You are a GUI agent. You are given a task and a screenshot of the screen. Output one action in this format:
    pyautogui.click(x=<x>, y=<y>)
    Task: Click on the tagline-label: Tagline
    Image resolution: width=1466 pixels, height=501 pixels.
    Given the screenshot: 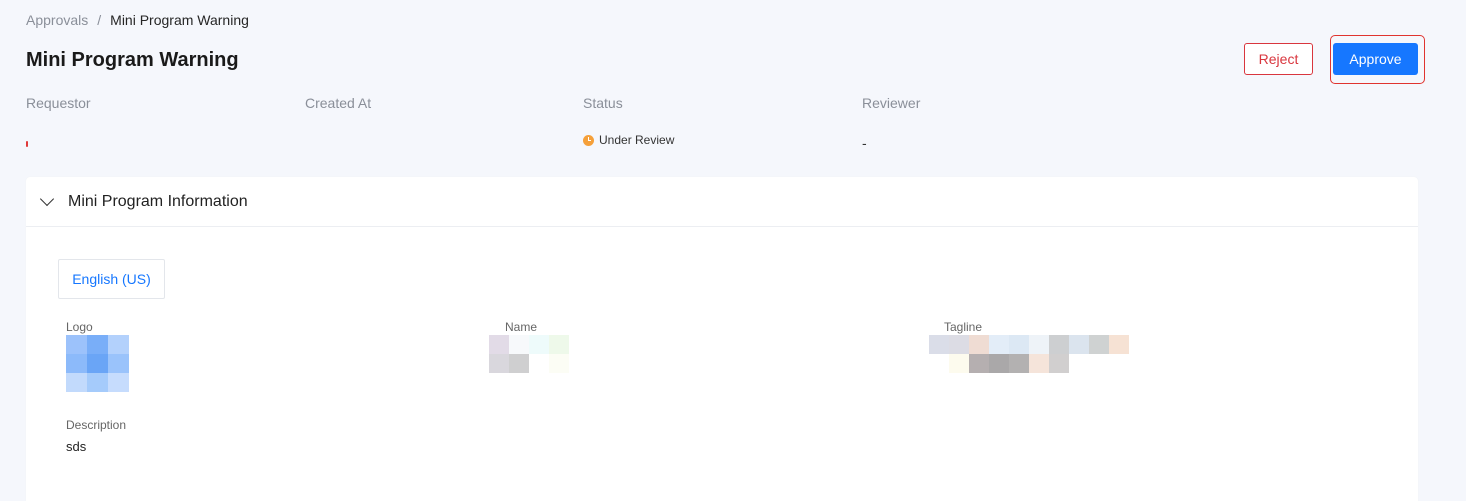 What is the action you would take?
    pyautogui.click(x=963, y=327)
    